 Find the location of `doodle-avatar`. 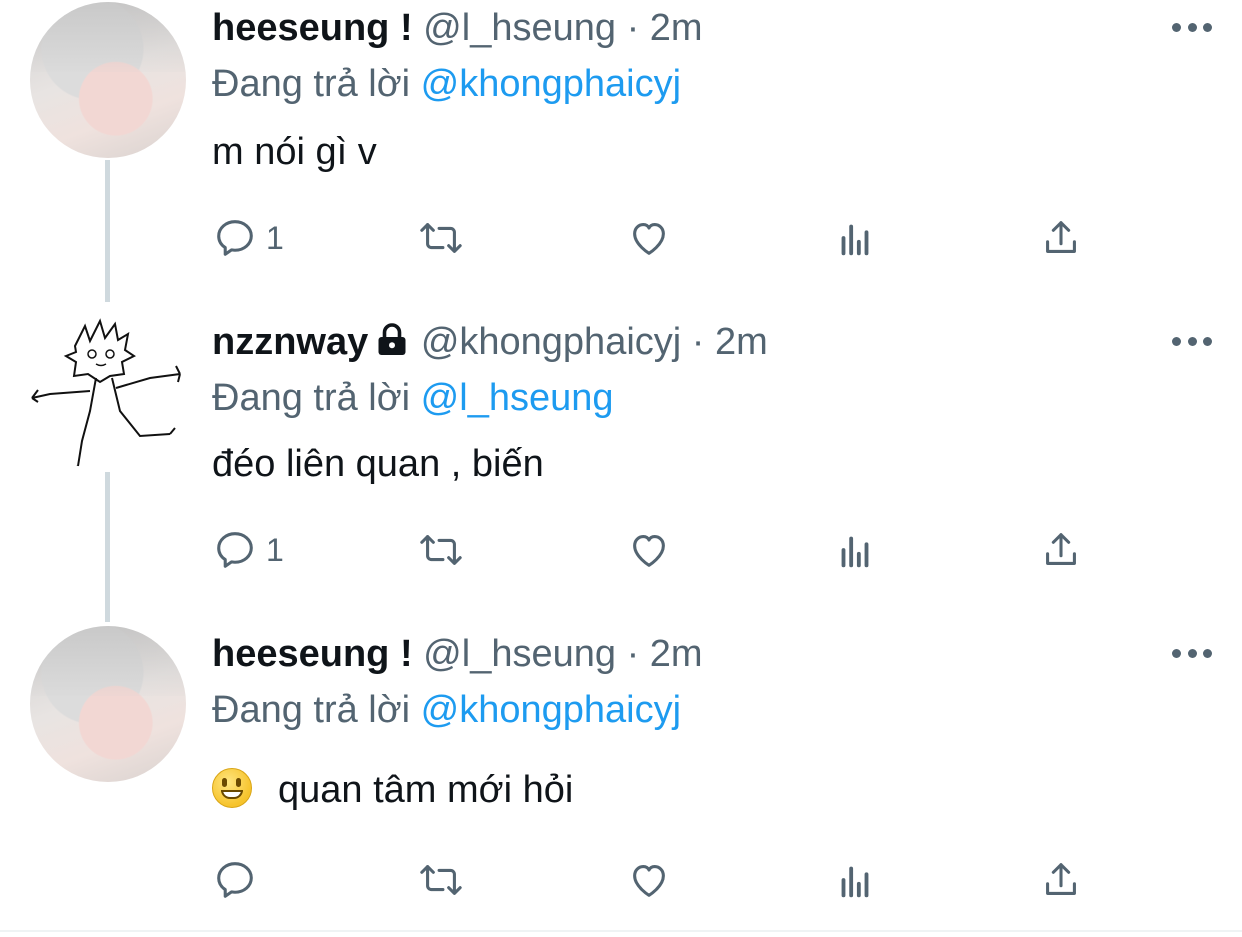

doodle-avatar is located at coordinates (106, 393).